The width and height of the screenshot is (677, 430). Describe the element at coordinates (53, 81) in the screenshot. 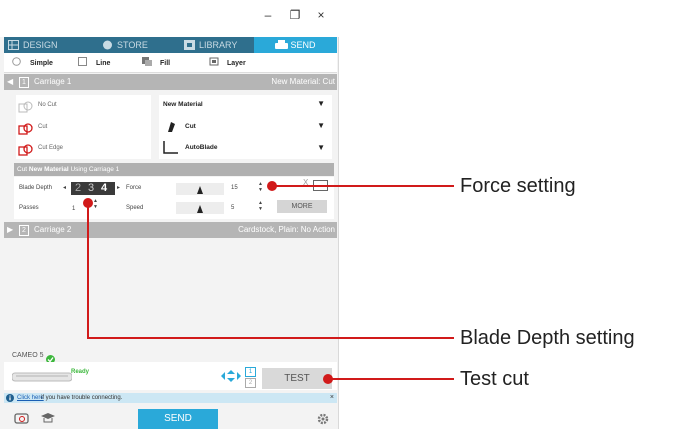

I see `carriage-1-label: Carriage 1` at that location.